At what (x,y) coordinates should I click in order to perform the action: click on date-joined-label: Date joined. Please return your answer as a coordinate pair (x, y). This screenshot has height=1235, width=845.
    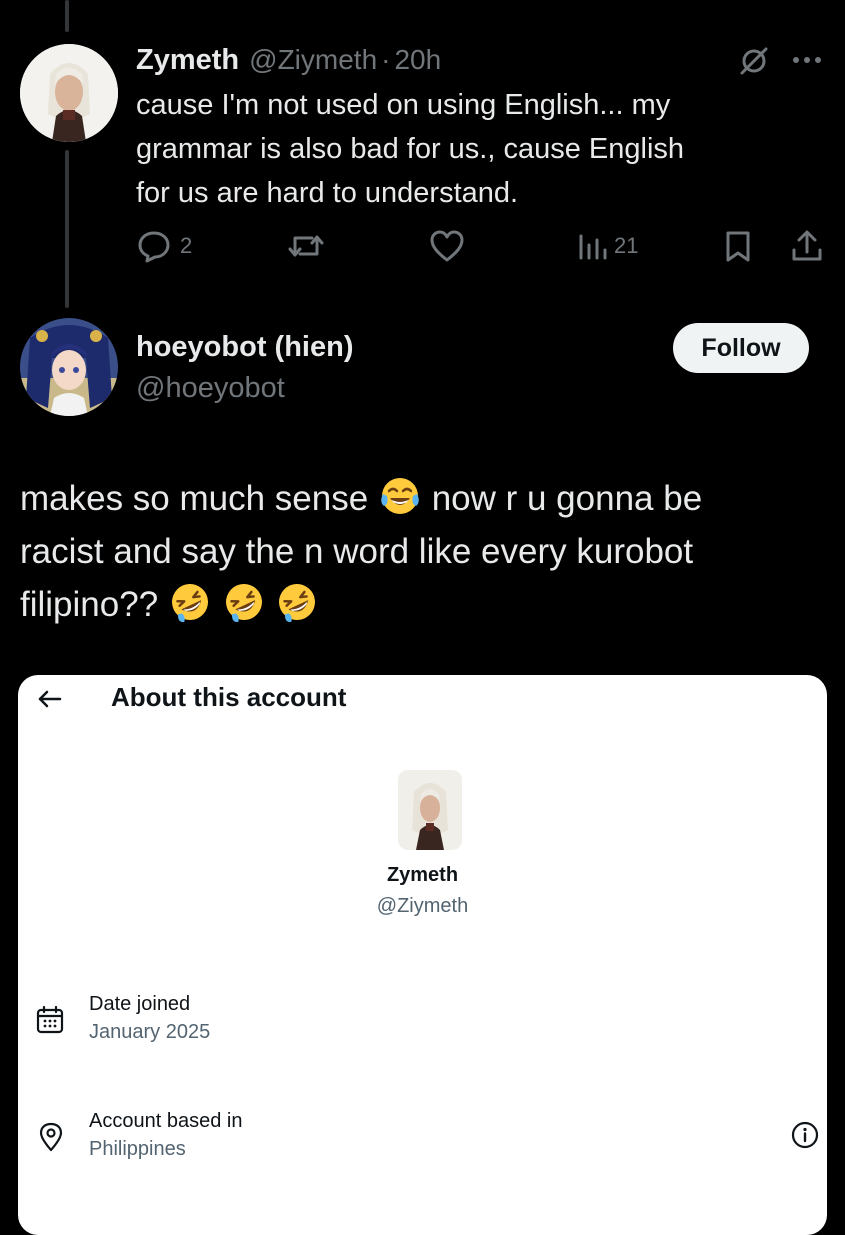
    Looking at the image, I should click on (140, 1004).